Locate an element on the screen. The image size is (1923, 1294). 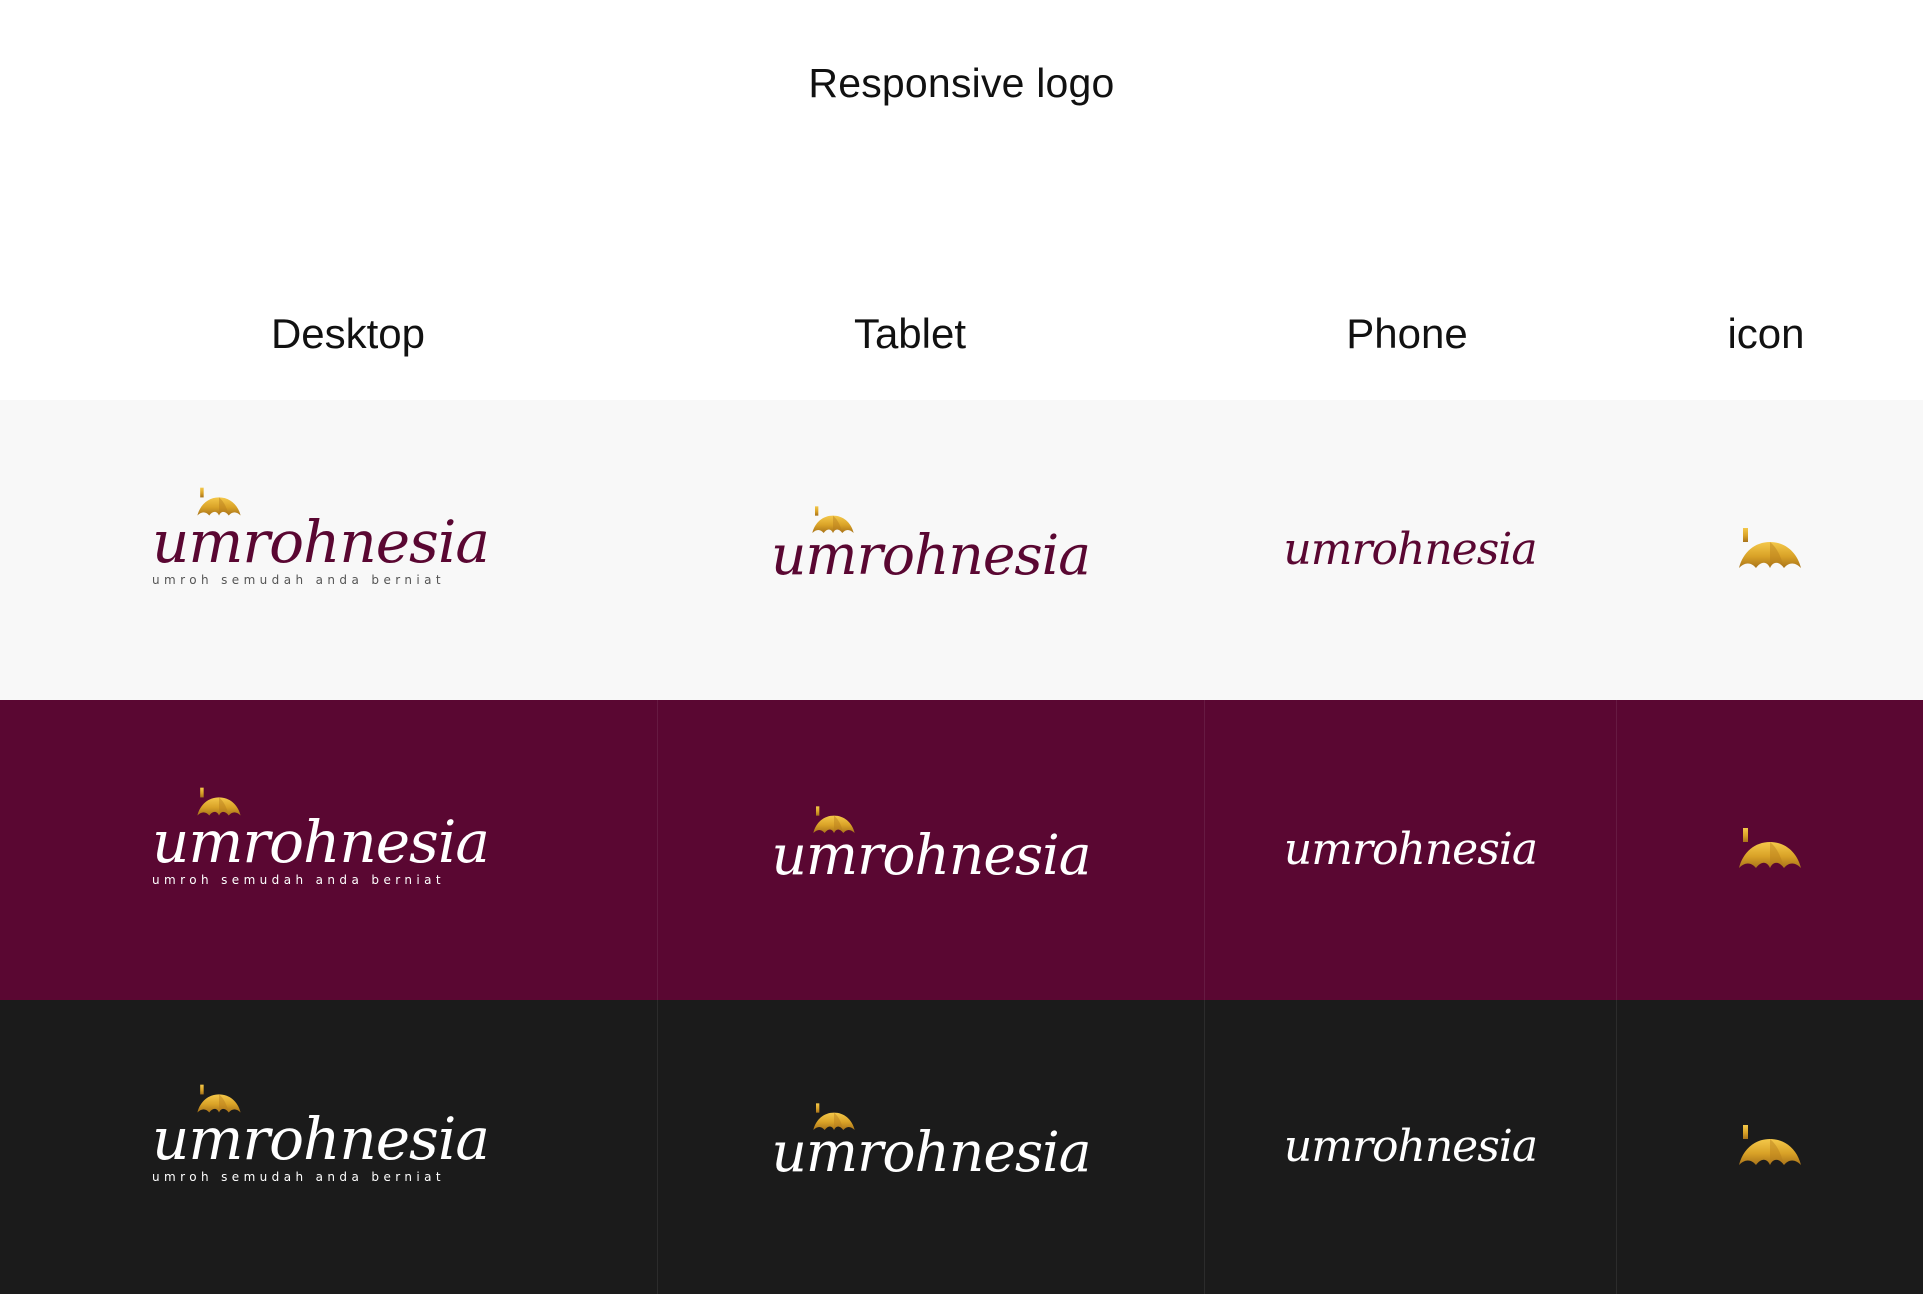
column-header-phone: Phone is located at coordinates (1407, 333).